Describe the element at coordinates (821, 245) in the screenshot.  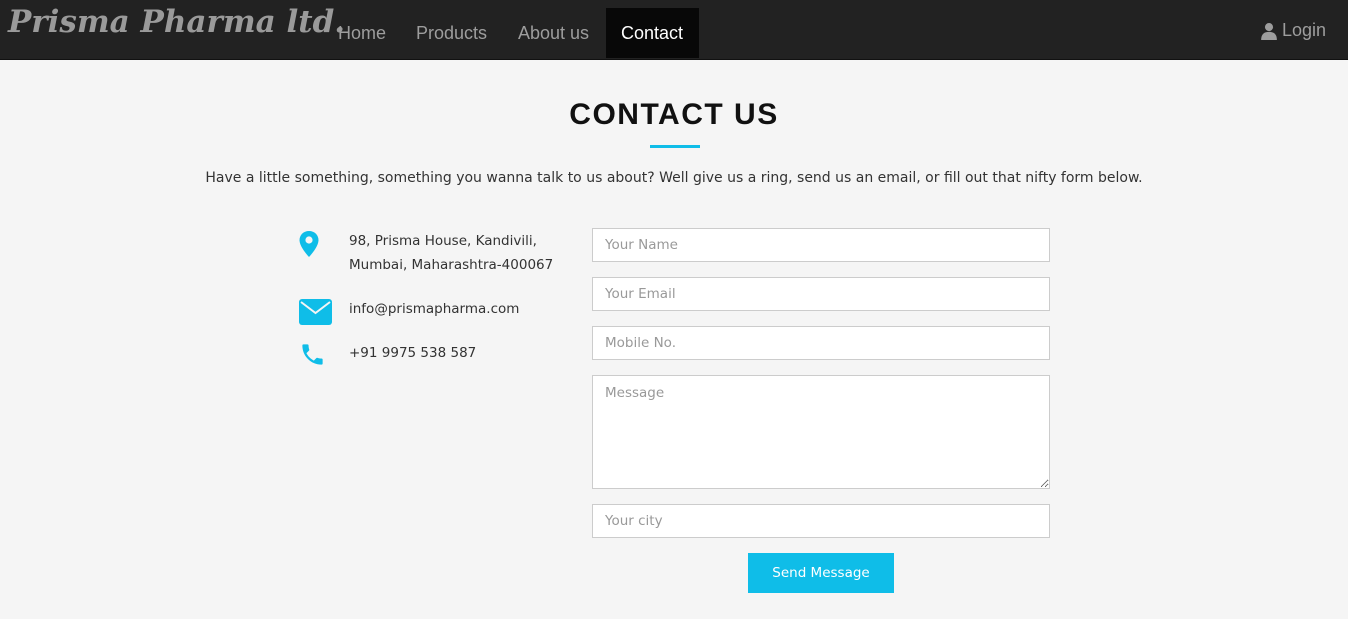
I see `name-field` at that location.